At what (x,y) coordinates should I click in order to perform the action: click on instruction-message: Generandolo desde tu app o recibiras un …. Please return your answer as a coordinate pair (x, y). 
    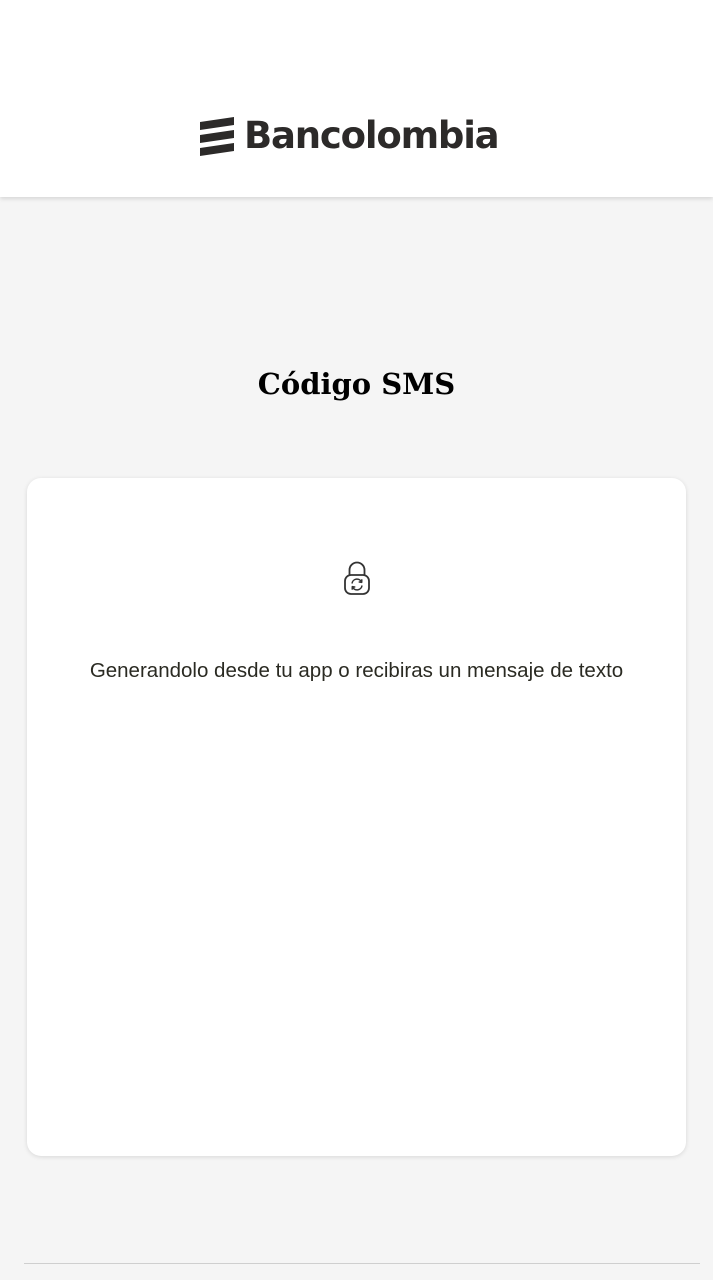
    Looking at the image, I should click on (356, 670).